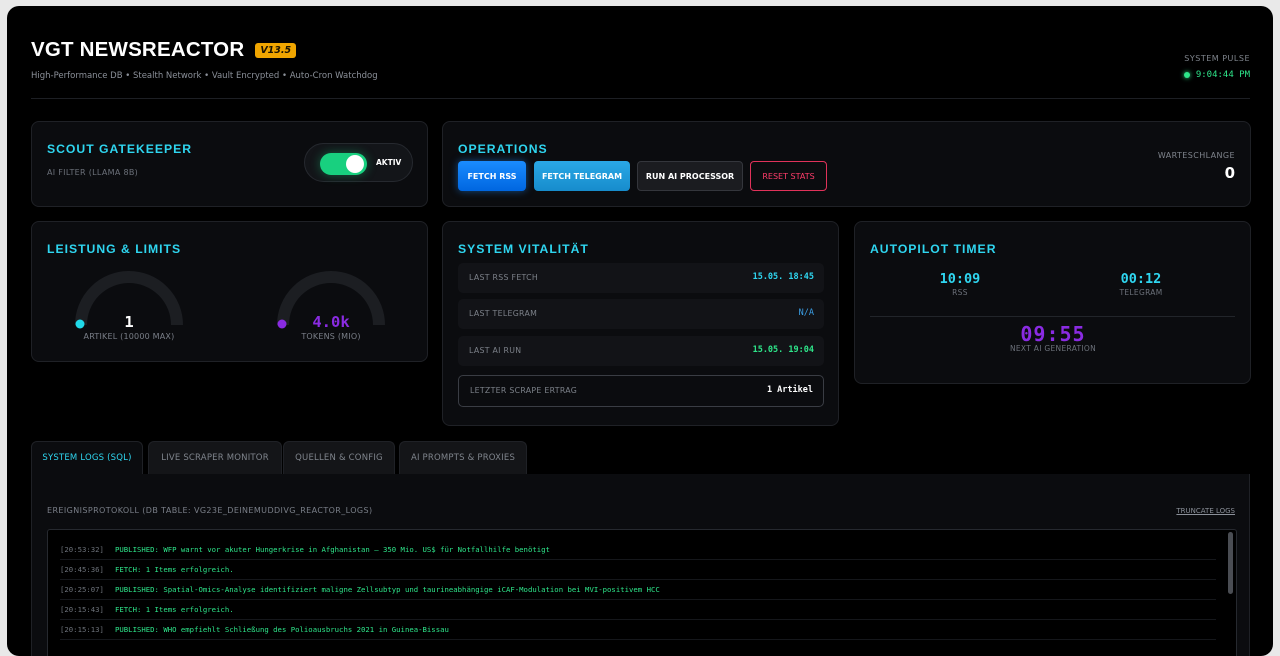 The height and width of the screenshot is (656, 1280). I want to click on telegram-timer-label: TELEGRAM, so click(1141, 292).